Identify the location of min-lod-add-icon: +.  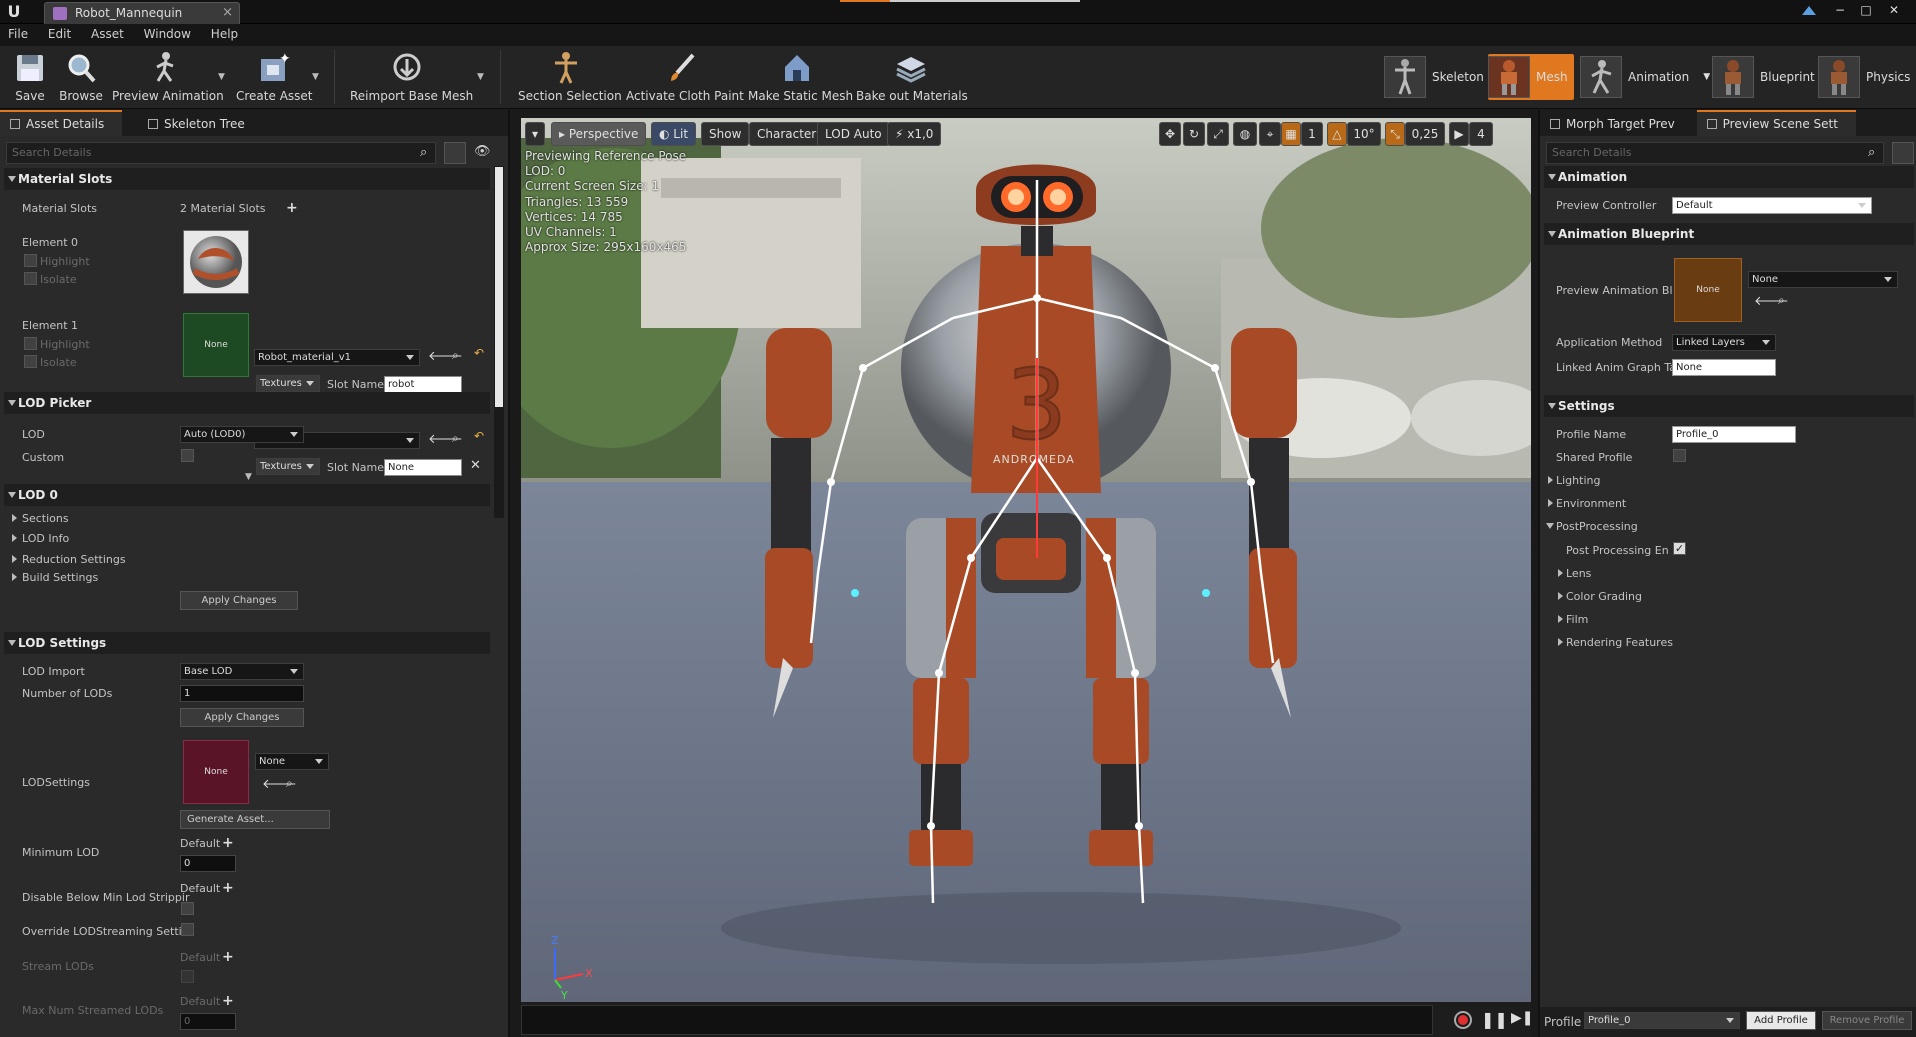
(228, 843).